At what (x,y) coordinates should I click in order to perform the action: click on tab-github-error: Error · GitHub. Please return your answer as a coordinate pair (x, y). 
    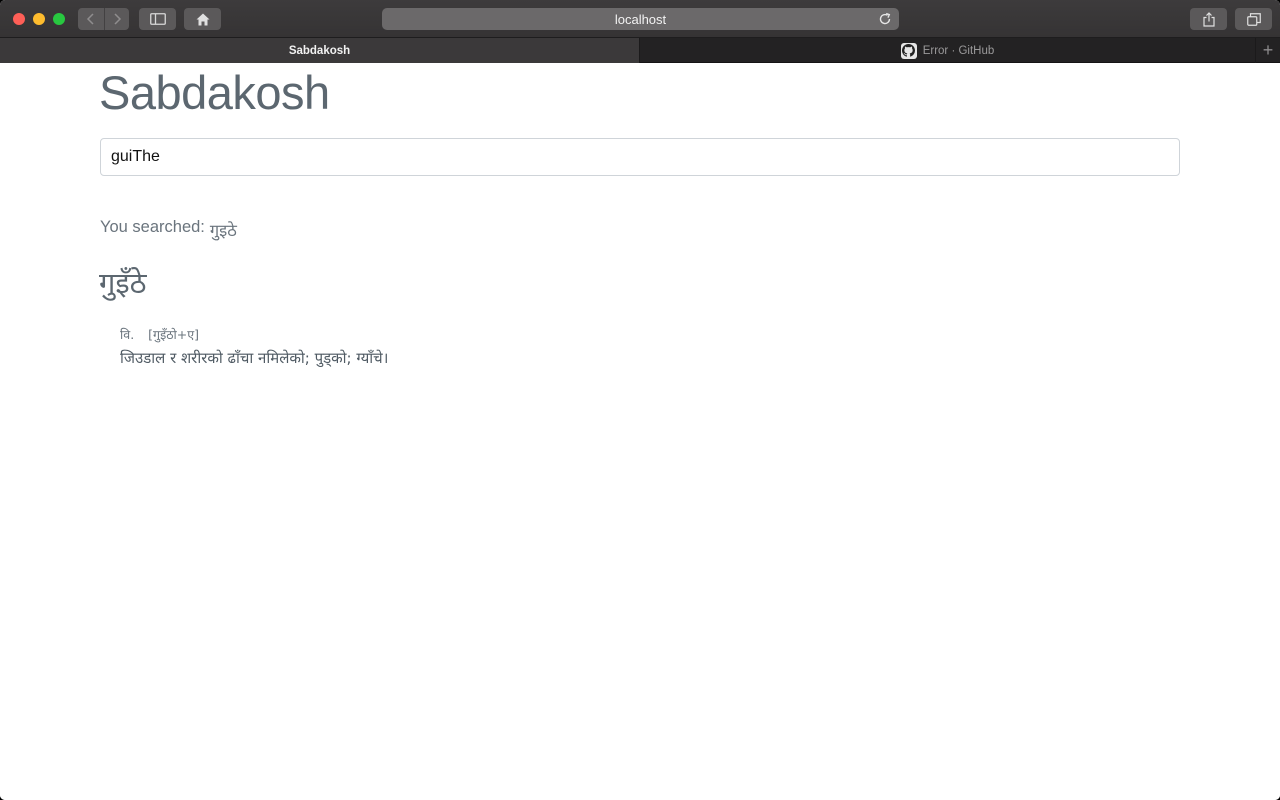
    Looking at the image, I should click on (947, 50).